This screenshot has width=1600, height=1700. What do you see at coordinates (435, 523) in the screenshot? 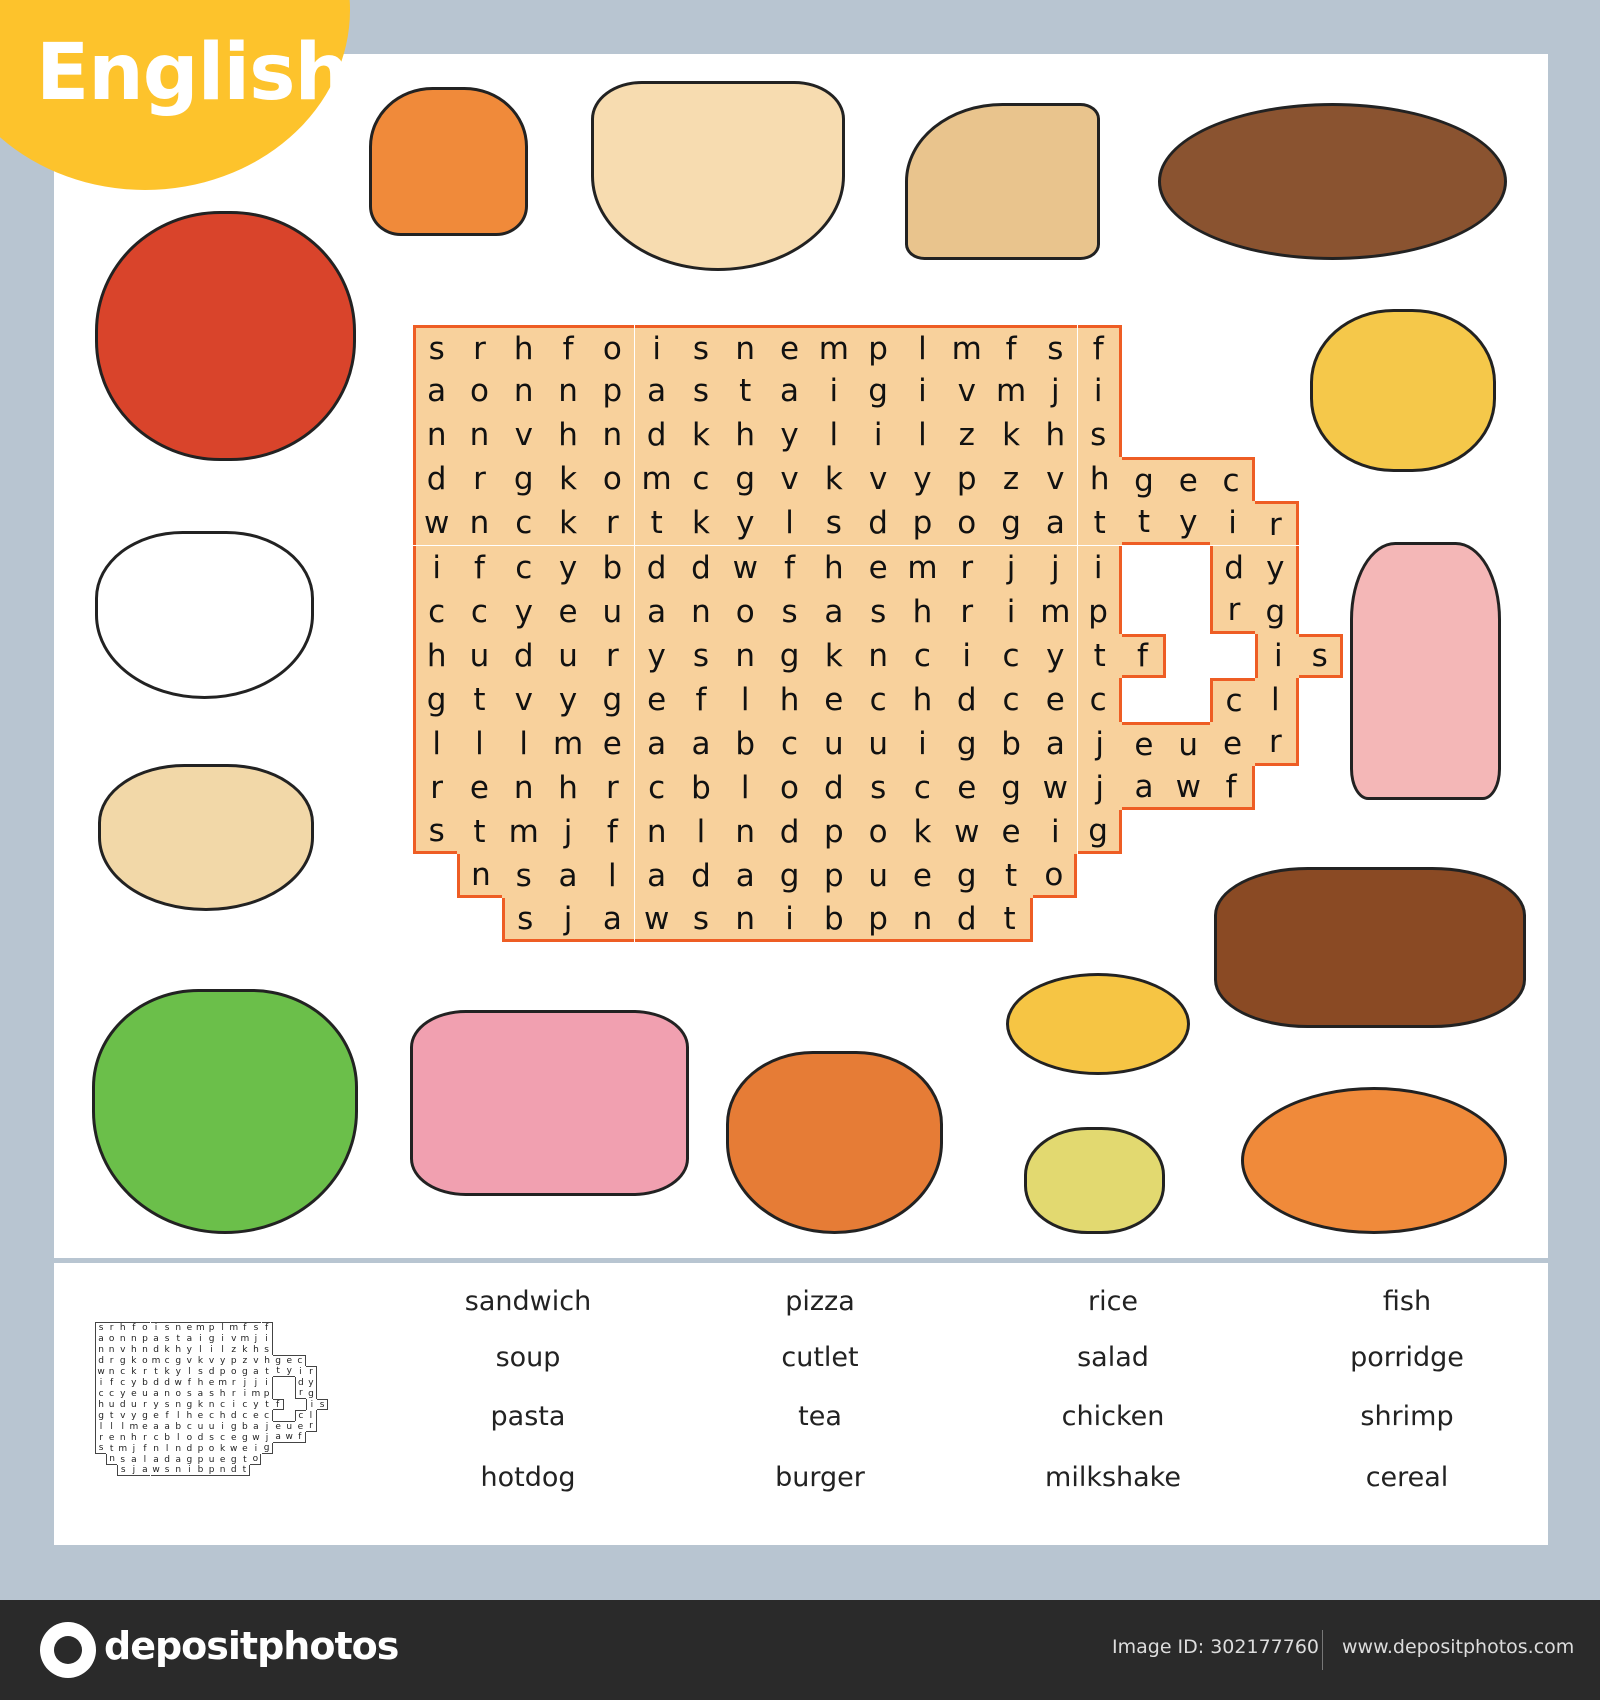
I see `grid-cell: w` at bounding box center [435, 523].